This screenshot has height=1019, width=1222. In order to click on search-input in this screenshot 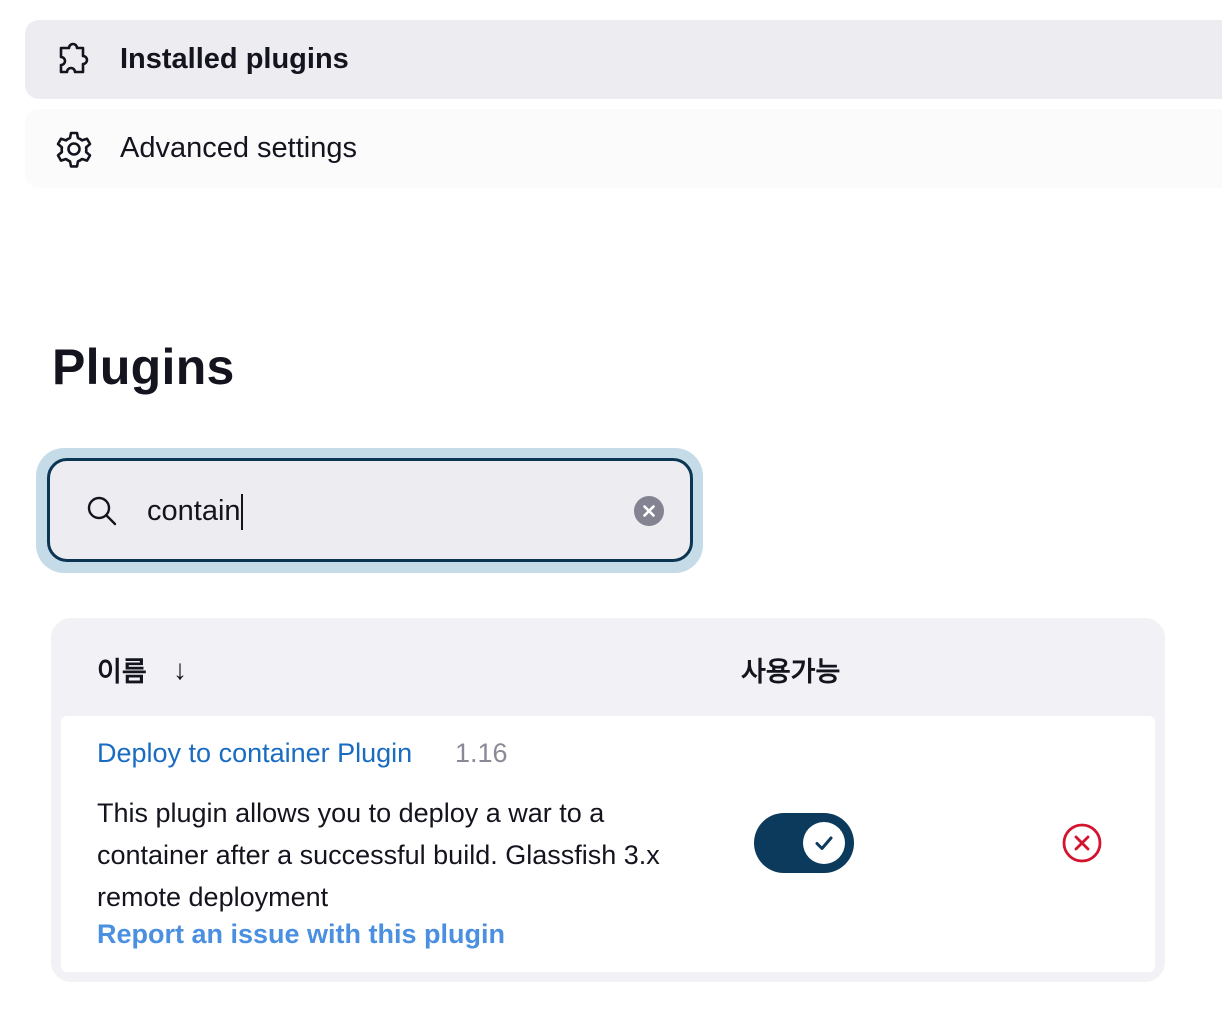, I will do `click(382, 511)`.